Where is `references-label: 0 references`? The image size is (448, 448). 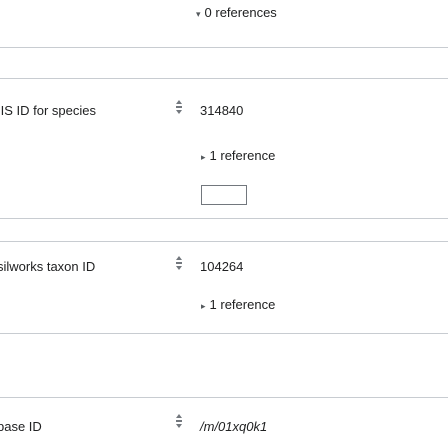
references-label: 0 references is located at coordinates (240, 12).